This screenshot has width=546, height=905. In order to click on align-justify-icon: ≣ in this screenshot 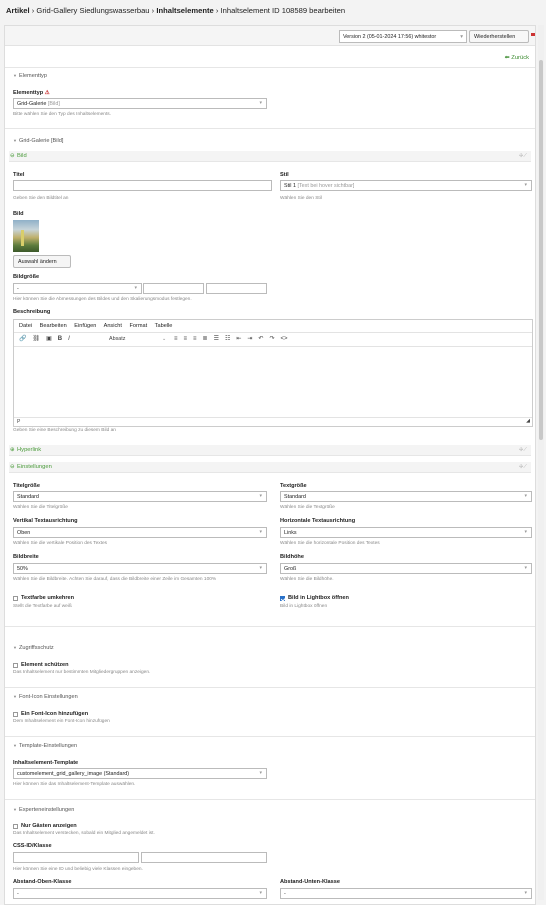, I will do `click(205, 339)`.